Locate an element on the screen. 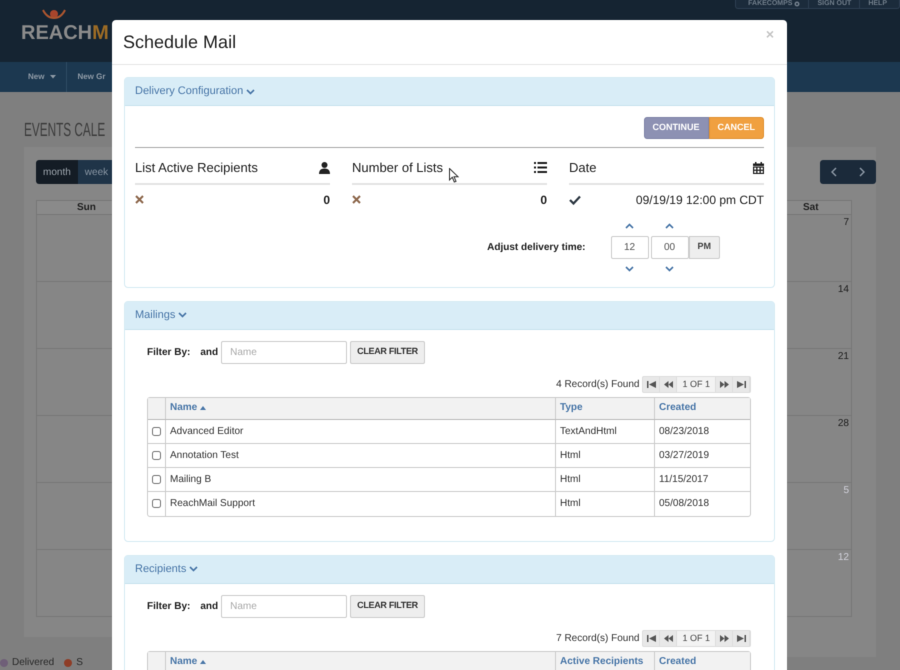  day-number: 28 is located at coordinates (843, 424).